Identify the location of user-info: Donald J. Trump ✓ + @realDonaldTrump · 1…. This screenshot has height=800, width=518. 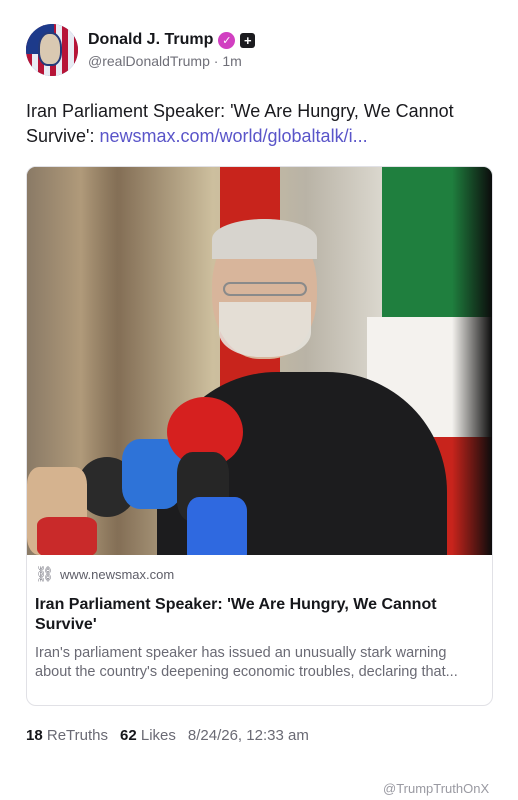
(172, 50).